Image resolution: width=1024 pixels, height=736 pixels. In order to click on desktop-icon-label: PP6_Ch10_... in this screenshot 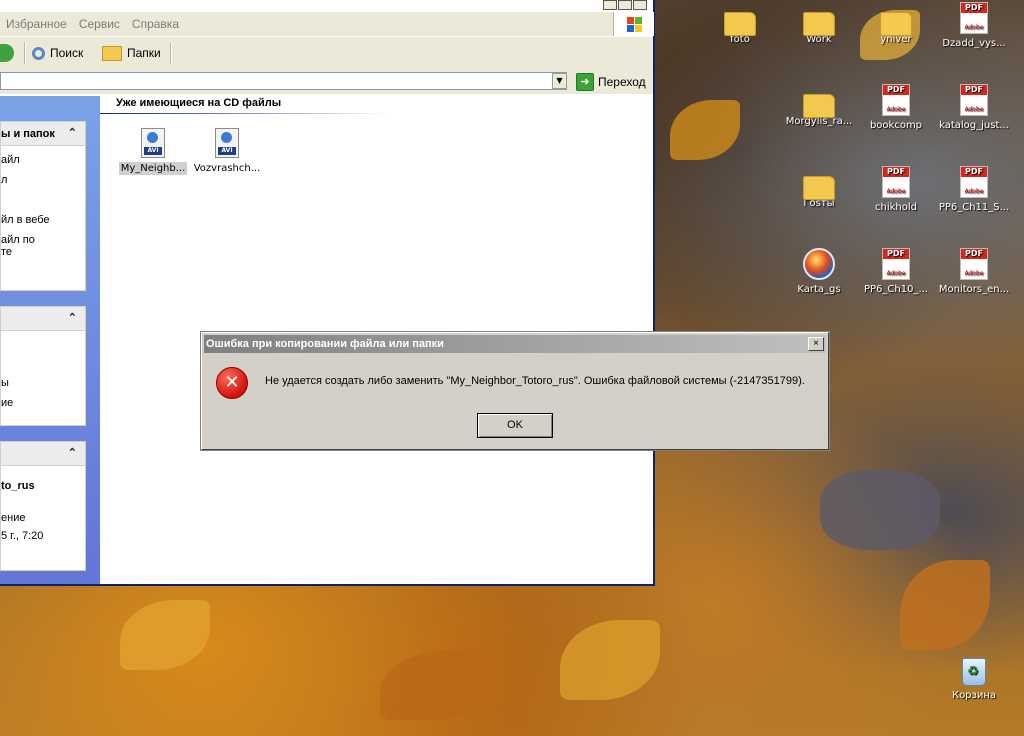, I will do `click(895, 289)`.